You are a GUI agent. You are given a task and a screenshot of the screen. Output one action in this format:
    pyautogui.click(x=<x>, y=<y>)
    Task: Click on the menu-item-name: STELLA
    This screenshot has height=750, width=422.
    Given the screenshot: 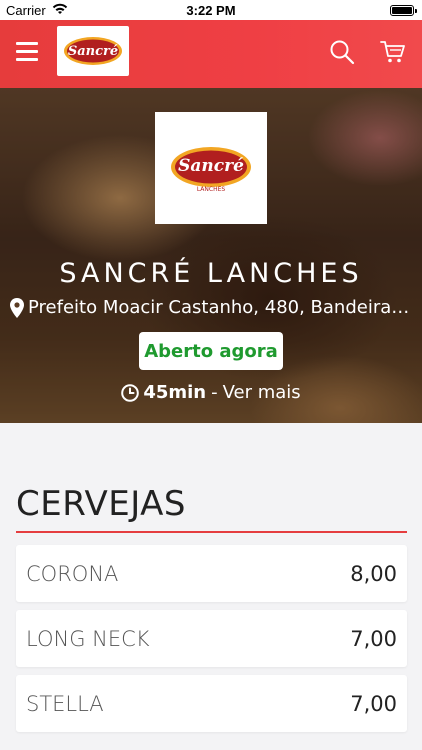 What is the action you would take?
    pyautogui.click(x=65, y=703)
    